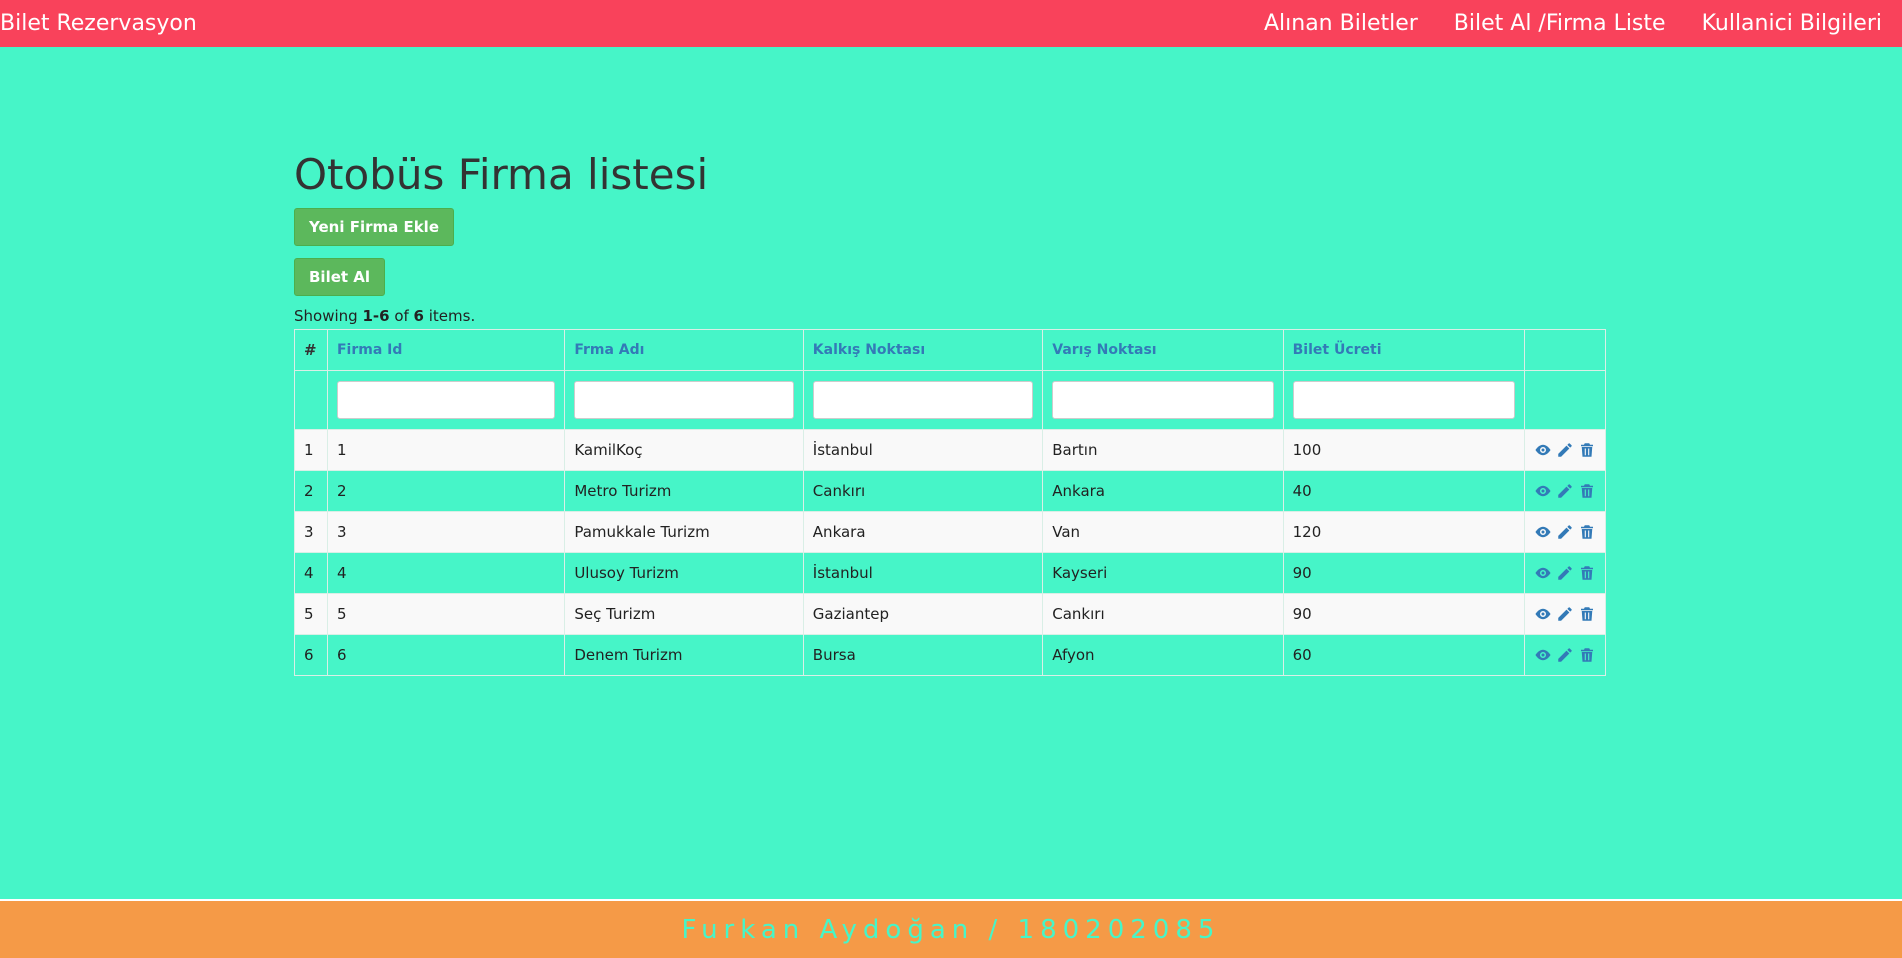 Image resolution: width=1902 pixels, height=958 pixels. What do you see at coordinates (446, 400) in the screenshot?
I see `filter-company-id-input` at bounding box center [446, 400].